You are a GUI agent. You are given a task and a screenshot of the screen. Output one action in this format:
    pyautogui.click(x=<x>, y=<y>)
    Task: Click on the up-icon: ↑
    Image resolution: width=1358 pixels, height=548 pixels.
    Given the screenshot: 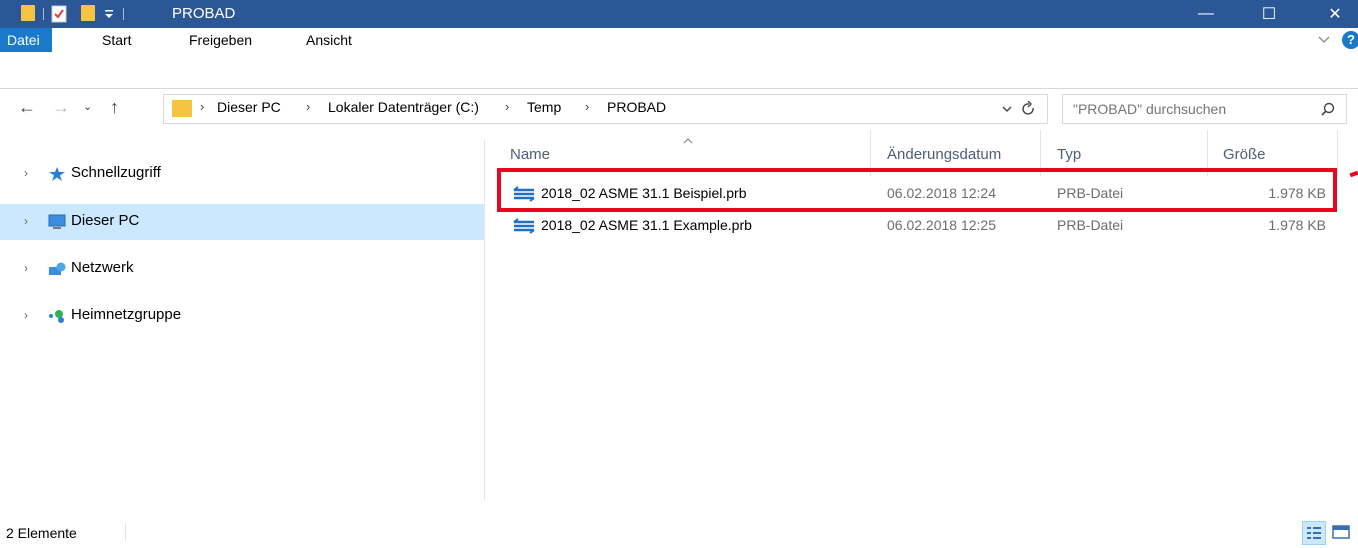 What is the action you would take?
    pyautogui.click(x=114, y=107)
    